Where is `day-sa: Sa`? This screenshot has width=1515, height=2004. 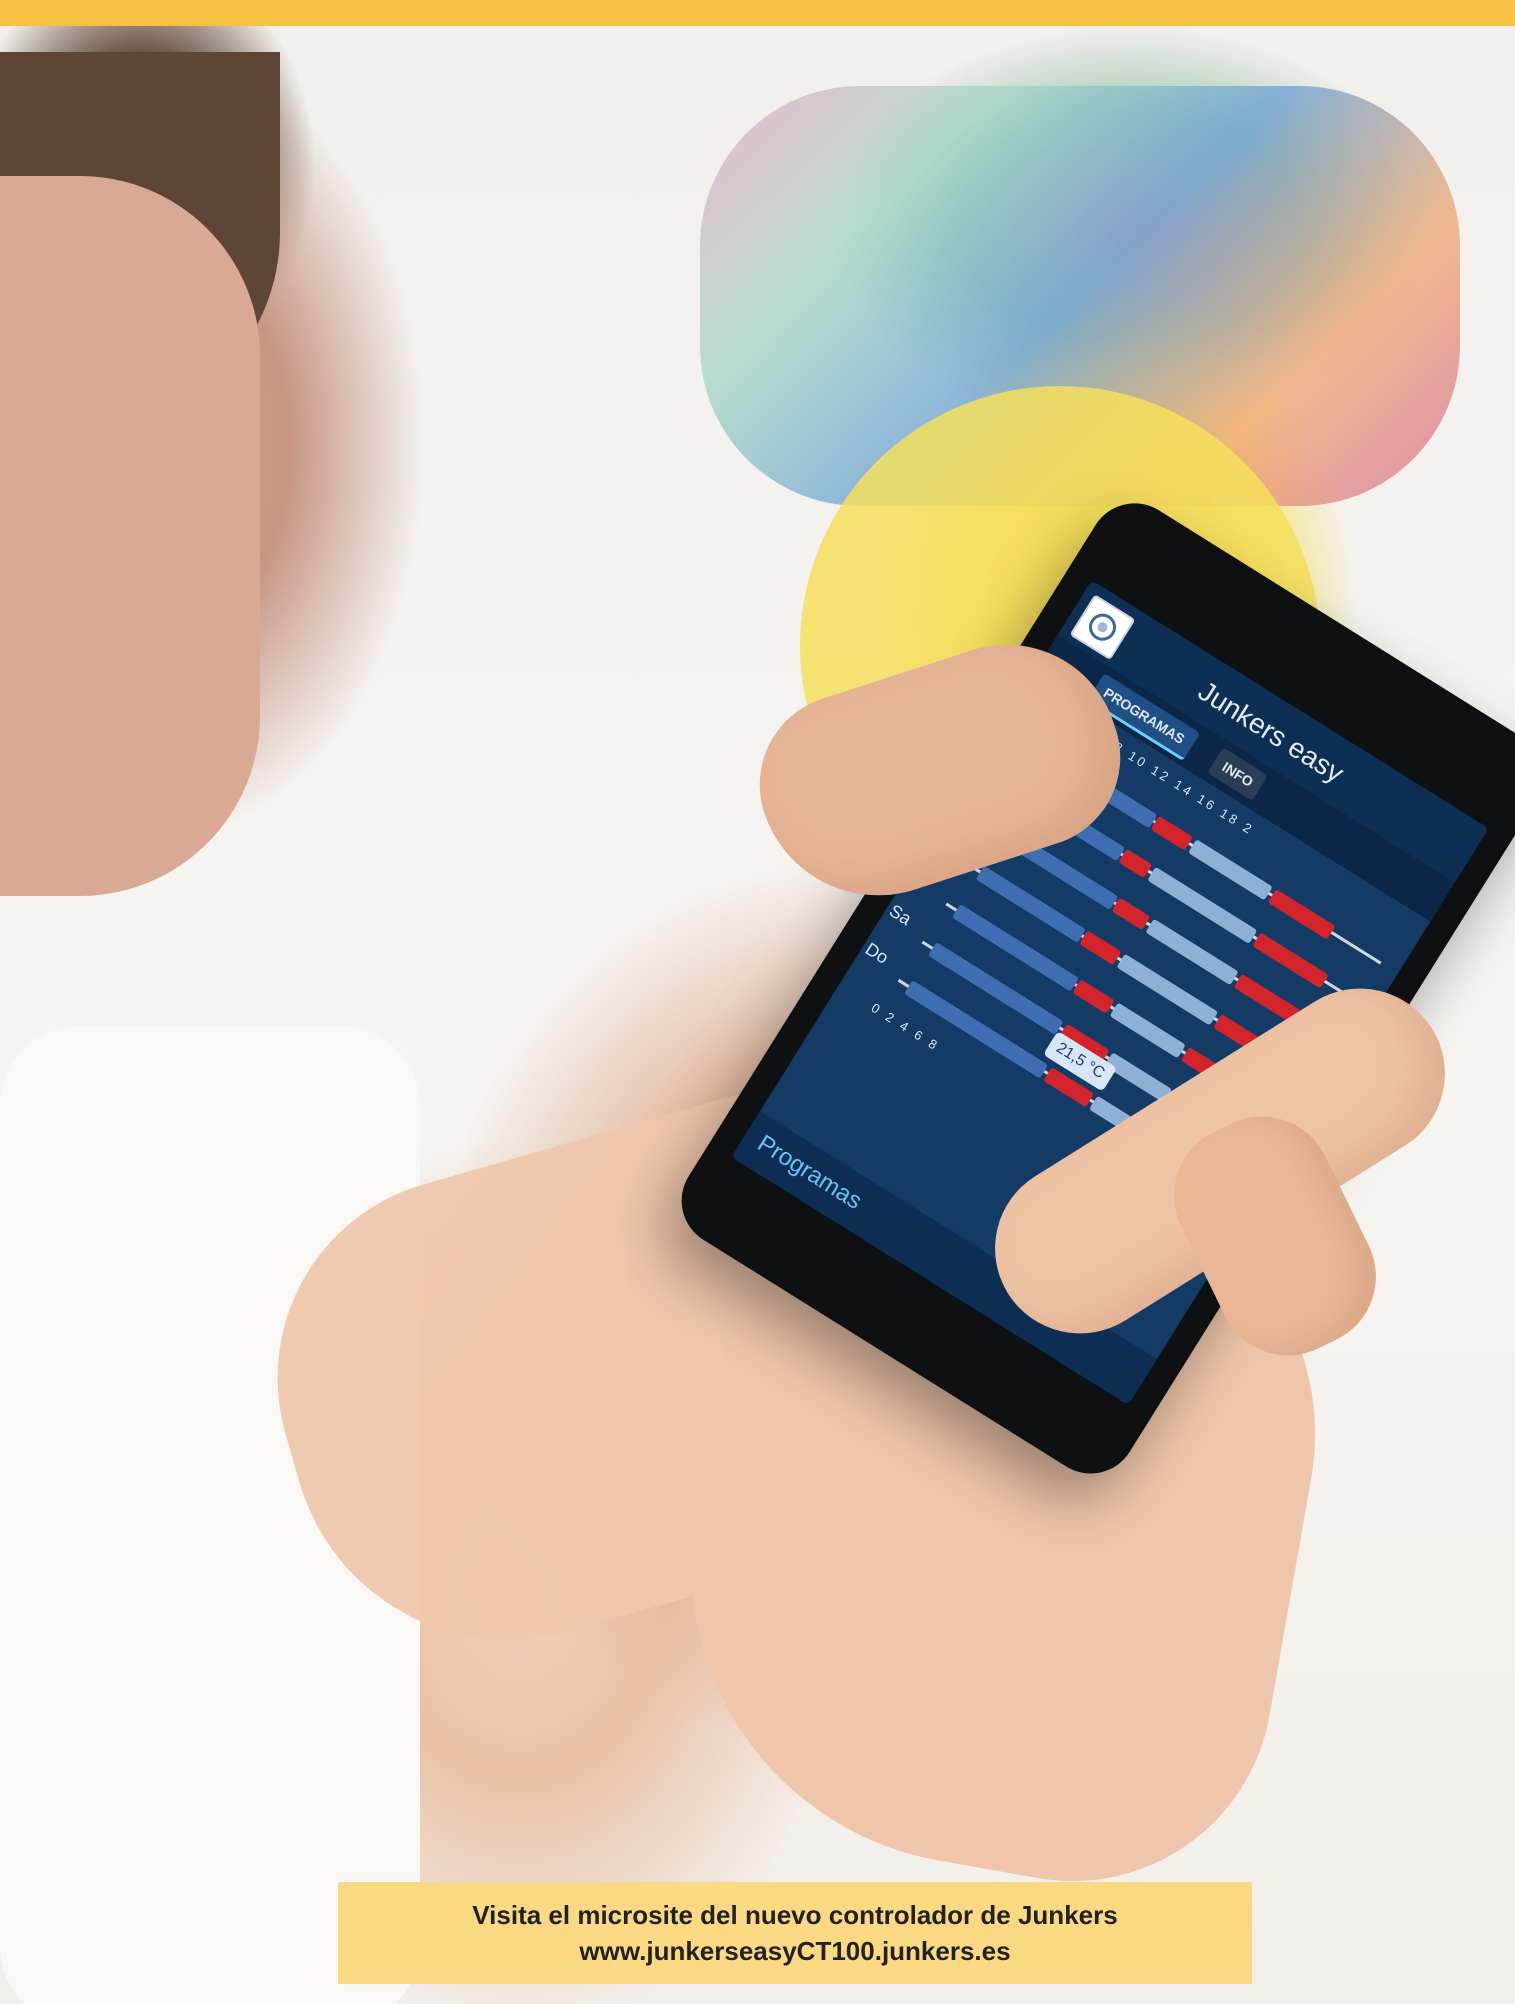
day-sa: Sa is located at coordinates (900, 915).